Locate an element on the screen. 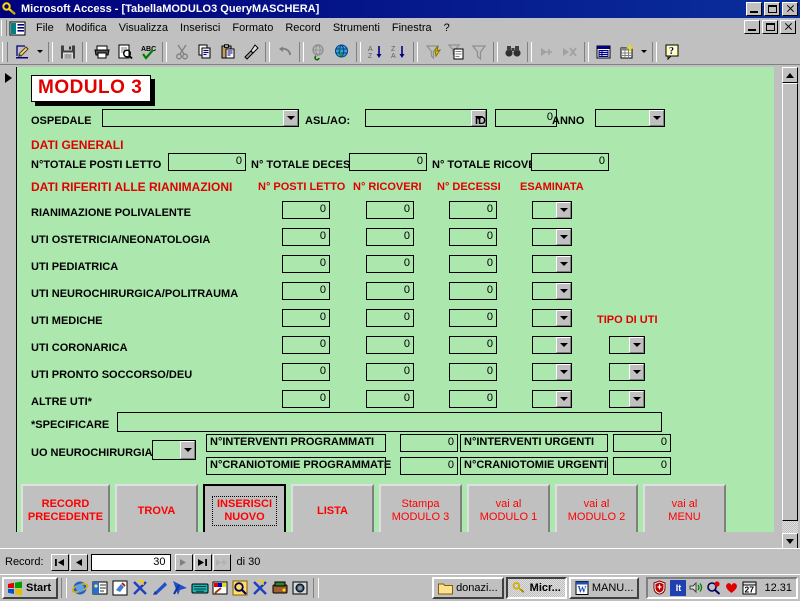  view-dropdown-arrow-icon is located at coordinates (39, 52).